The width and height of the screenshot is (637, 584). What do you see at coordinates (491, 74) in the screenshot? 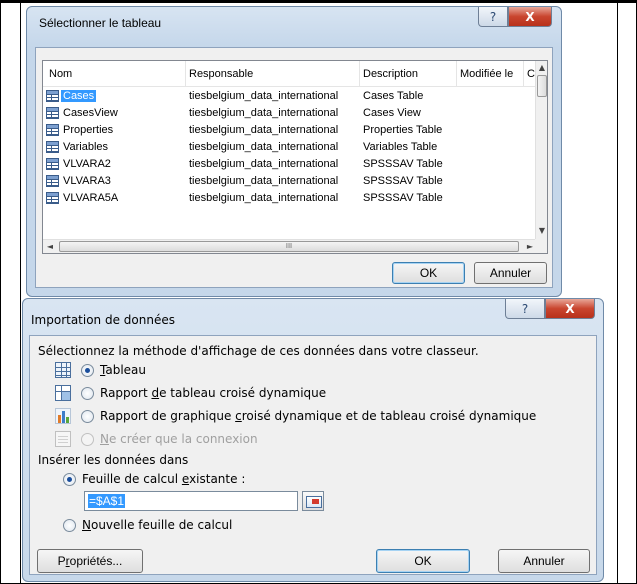
I see `column-header-modified: Modifiée le` at bounding box center [491, 74].